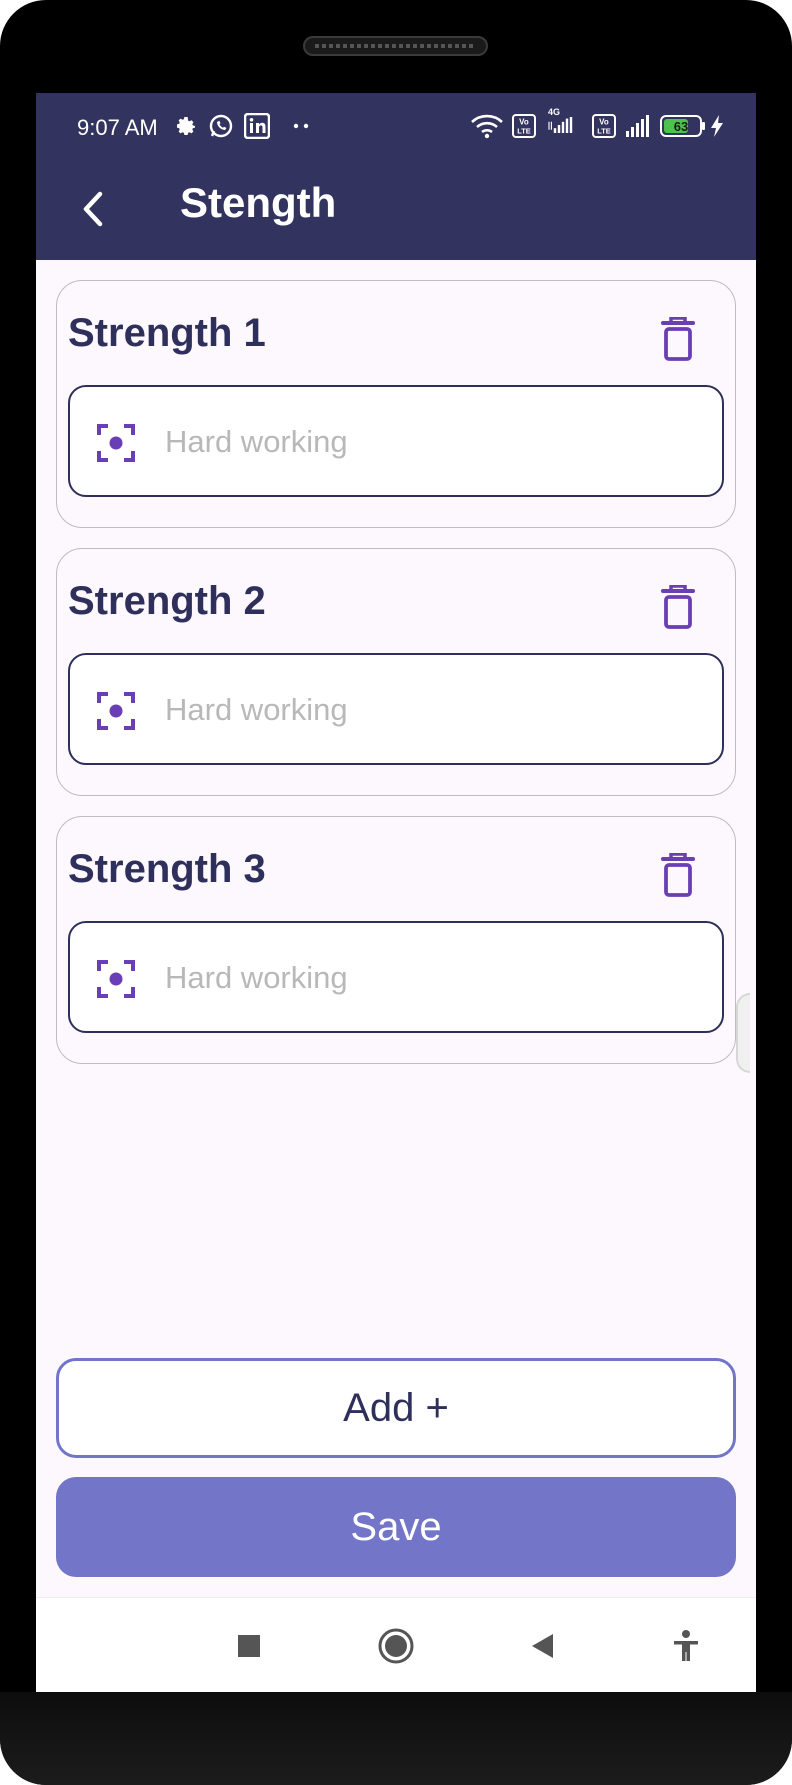 The image size is (792, 1785). What do you see at coordinates (717, 126) in the screenshot?
I see `charging-icon` at bounding box center [717, 126].